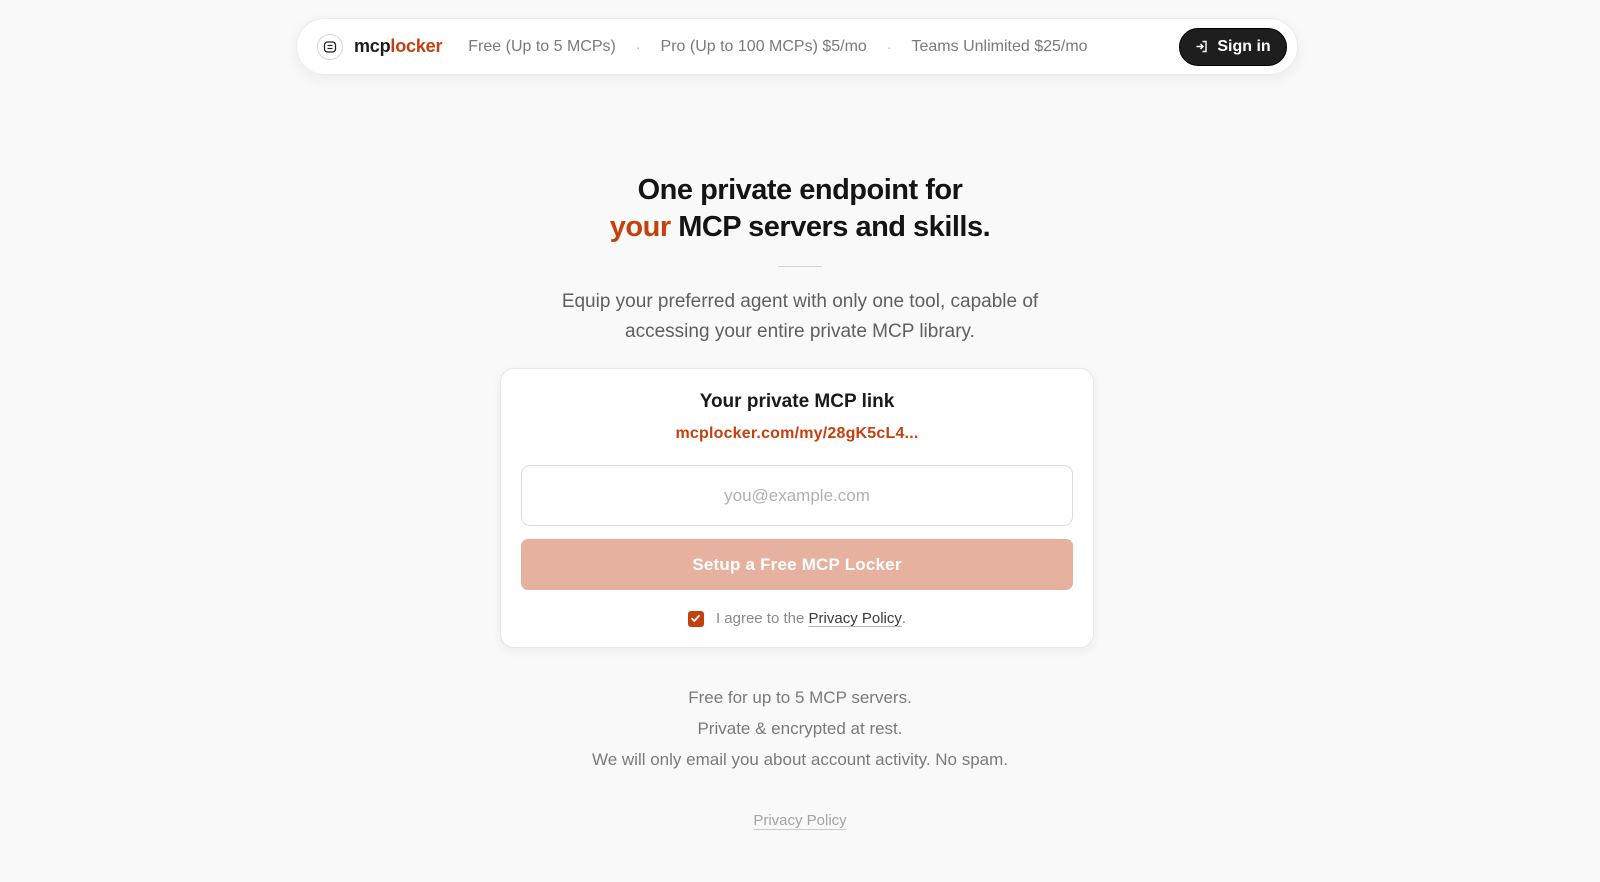 The height and width of the screenshot is (882, 1600). What do you see at coordinates (1244, 46) in the screenshot?
I see `sign-in-label: Sign in` at bounding box center [1244, 46].